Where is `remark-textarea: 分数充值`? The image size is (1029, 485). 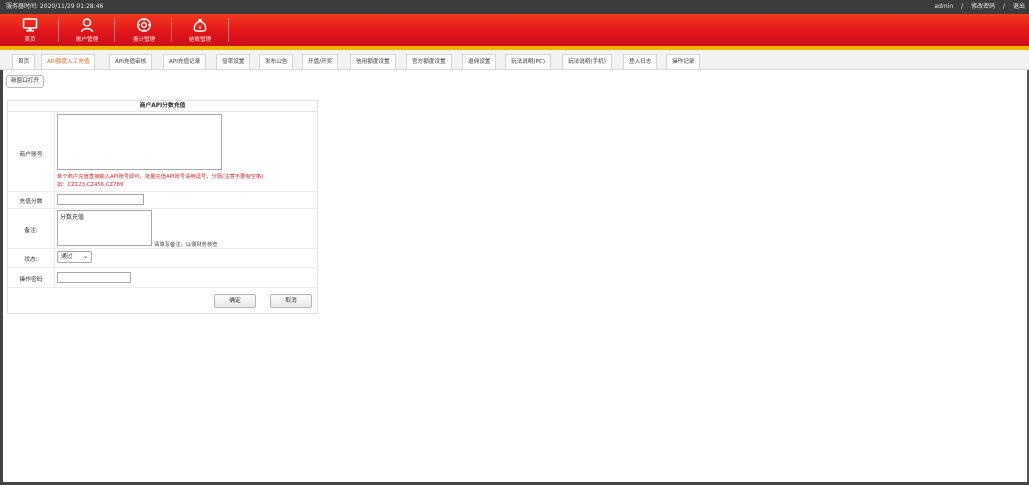 remark-textarea: 分数充值 is located at coordinates (104, 228).